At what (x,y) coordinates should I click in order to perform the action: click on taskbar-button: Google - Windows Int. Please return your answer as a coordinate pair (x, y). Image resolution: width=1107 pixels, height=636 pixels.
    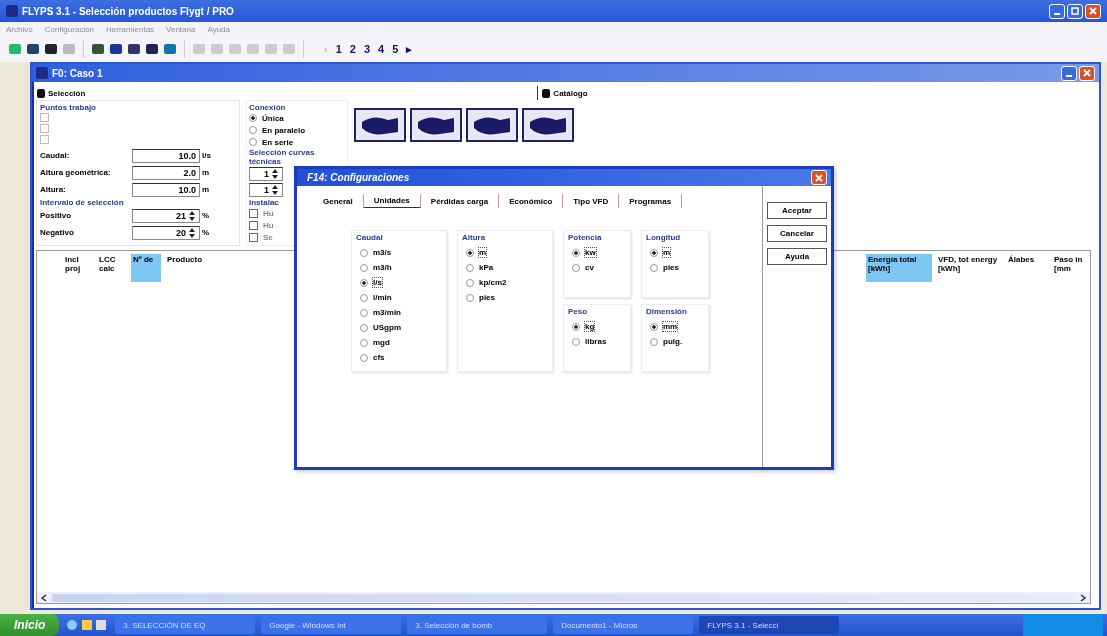
    Looking at the image, I should click on (331, 625).